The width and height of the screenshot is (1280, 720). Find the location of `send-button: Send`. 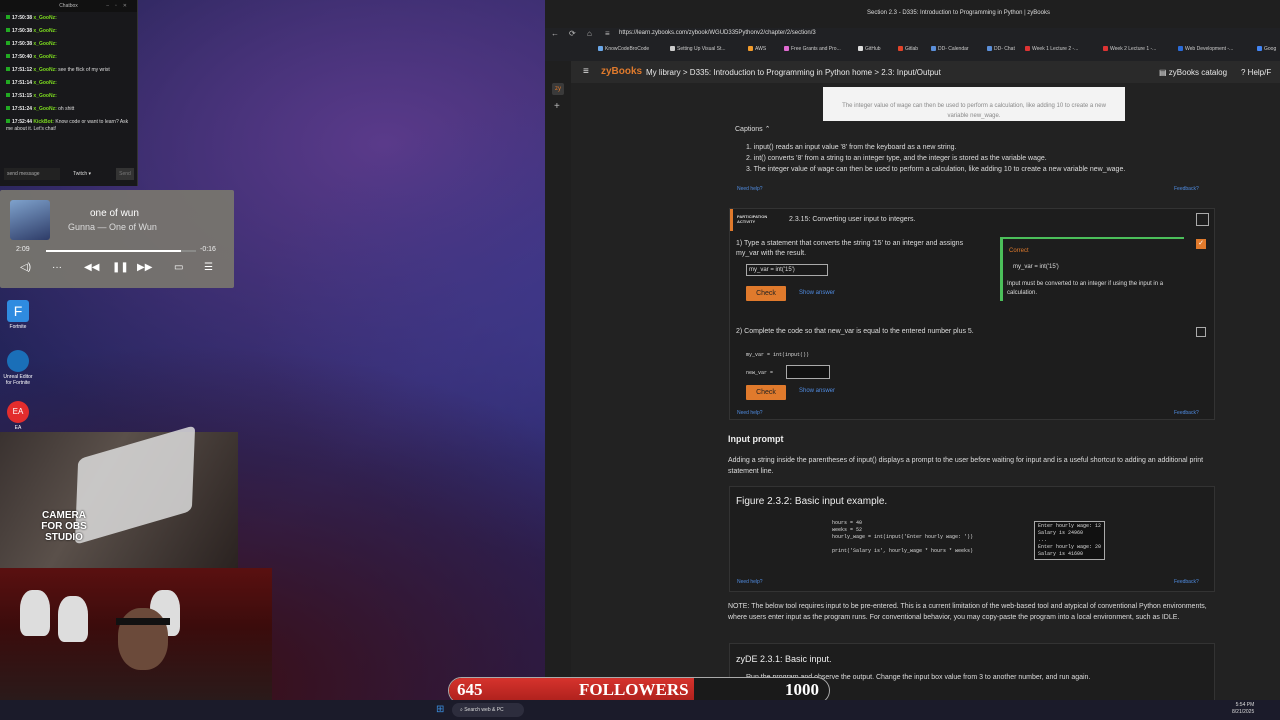

send-button: Send is located at coordinates (125, 174).